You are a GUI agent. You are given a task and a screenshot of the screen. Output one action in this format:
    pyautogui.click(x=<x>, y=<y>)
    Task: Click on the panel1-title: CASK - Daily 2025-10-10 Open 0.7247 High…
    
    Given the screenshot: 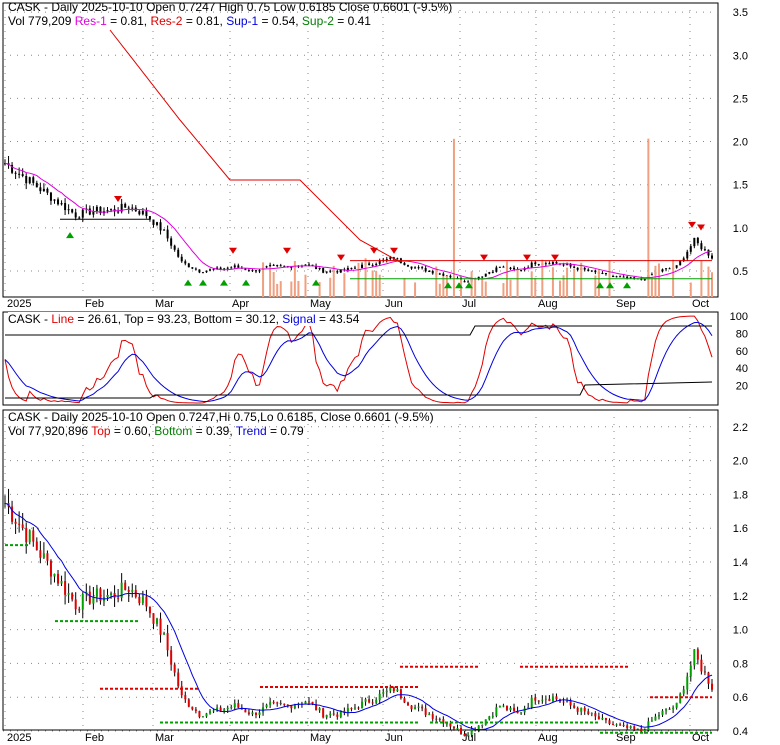 What is the action you would take?
    pyautogui.click(x=230, y=7)
    